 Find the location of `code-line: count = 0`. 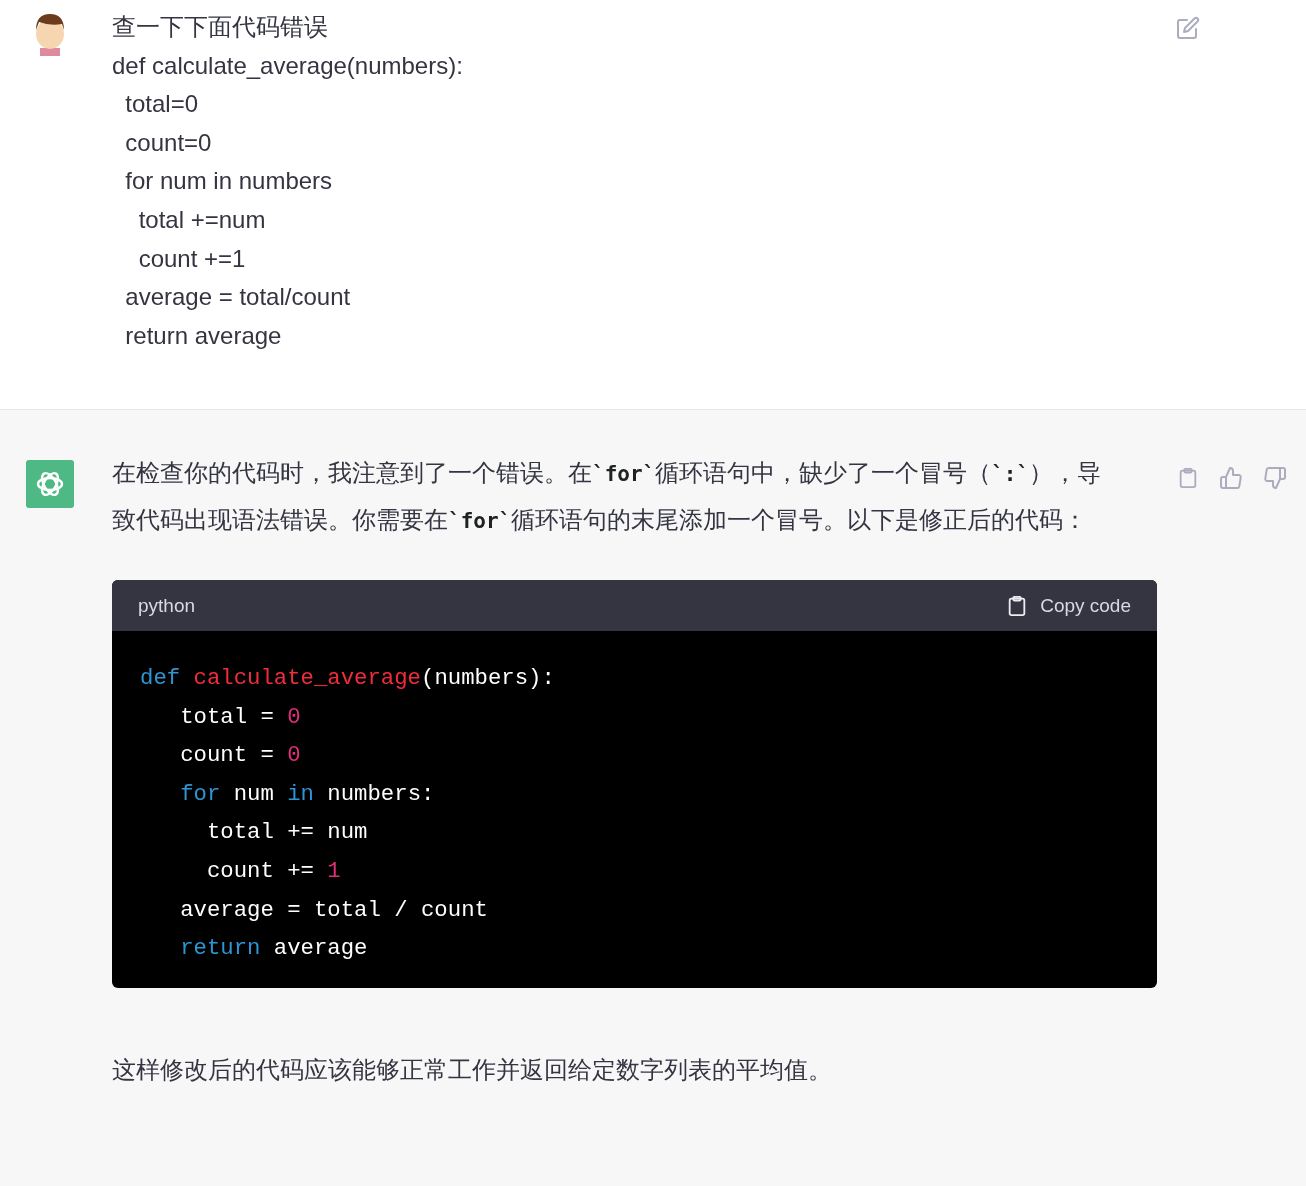

code-line: count = 0 is located at coordinates (240, 756).